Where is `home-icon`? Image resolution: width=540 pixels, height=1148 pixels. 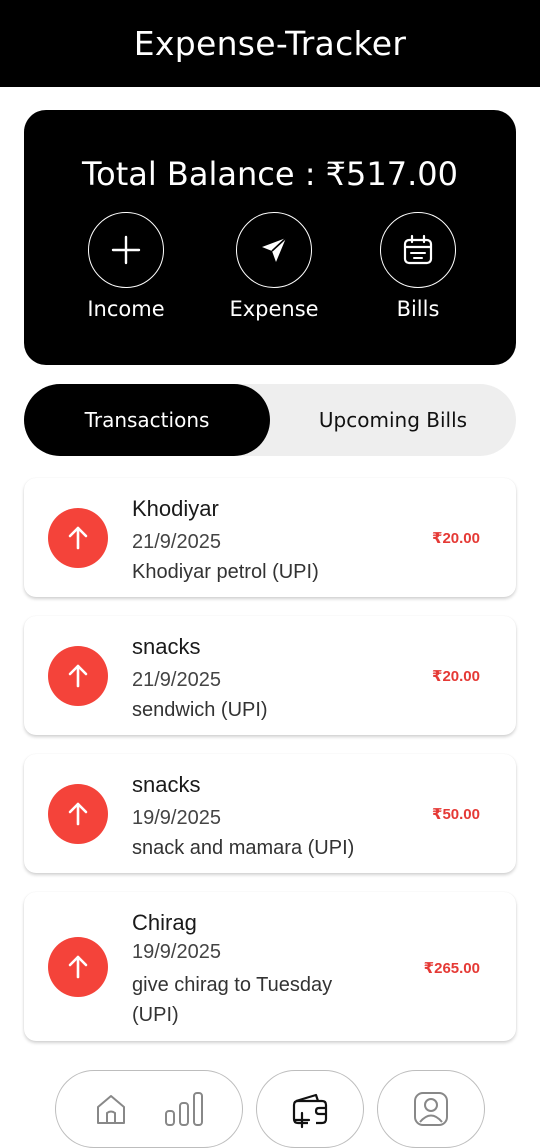
home-icon is located at coordinates (111, 1109).